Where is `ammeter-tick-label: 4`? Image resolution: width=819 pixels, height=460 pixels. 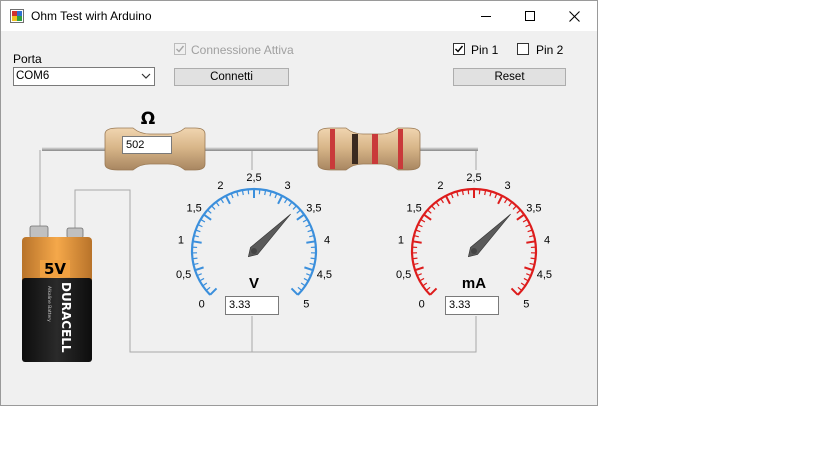
ammeter-tick-label: 4 is located at coordinates (547, 240).